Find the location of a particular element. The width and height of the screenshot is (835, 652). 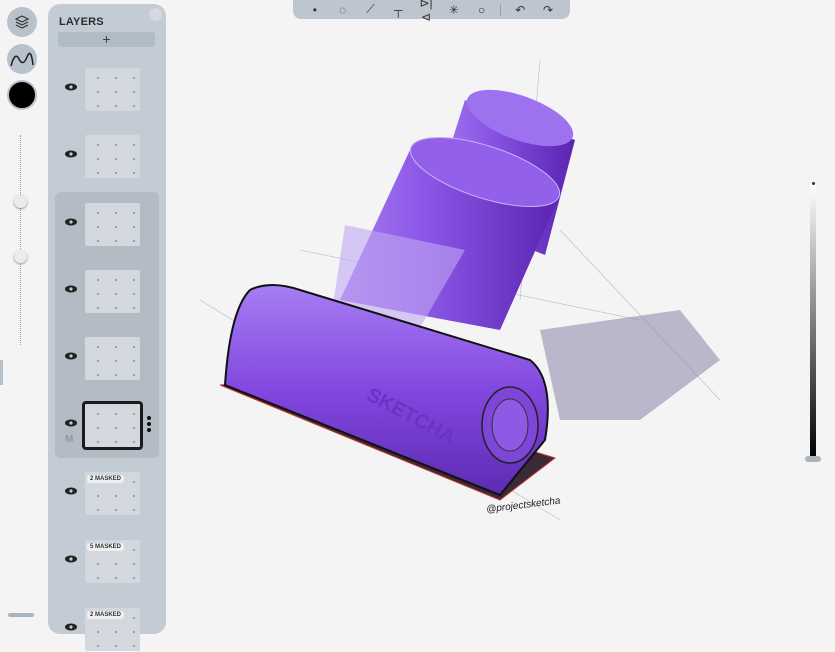

layer-thumbnail: 5 MASKED is located at coordinates (112, 561).